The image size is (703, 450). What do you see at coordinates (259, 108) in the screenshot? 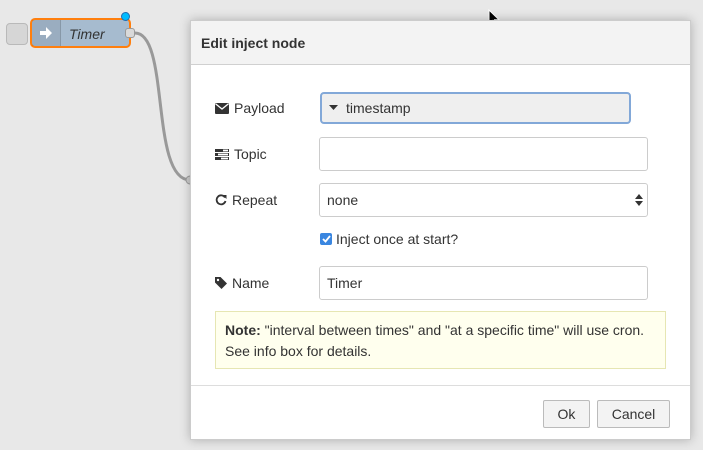
I see `payload-label-text: Payload` at bounding box center [259, 108].